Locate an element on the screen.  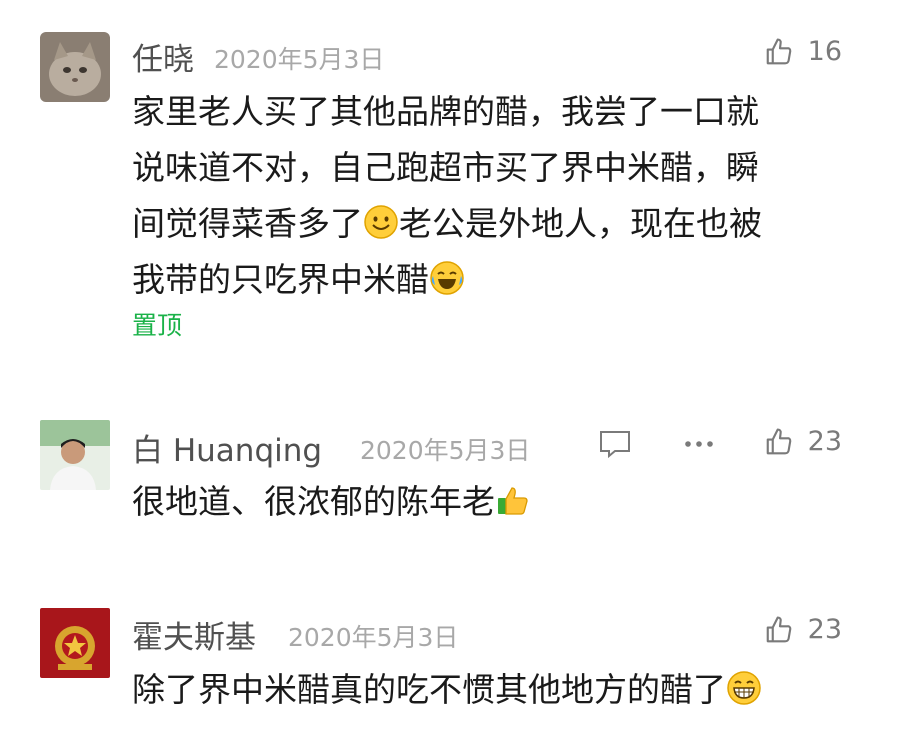
comment-text-segment: 很地道、很浓郁的陈年老 is located at coordinates (313, 501).